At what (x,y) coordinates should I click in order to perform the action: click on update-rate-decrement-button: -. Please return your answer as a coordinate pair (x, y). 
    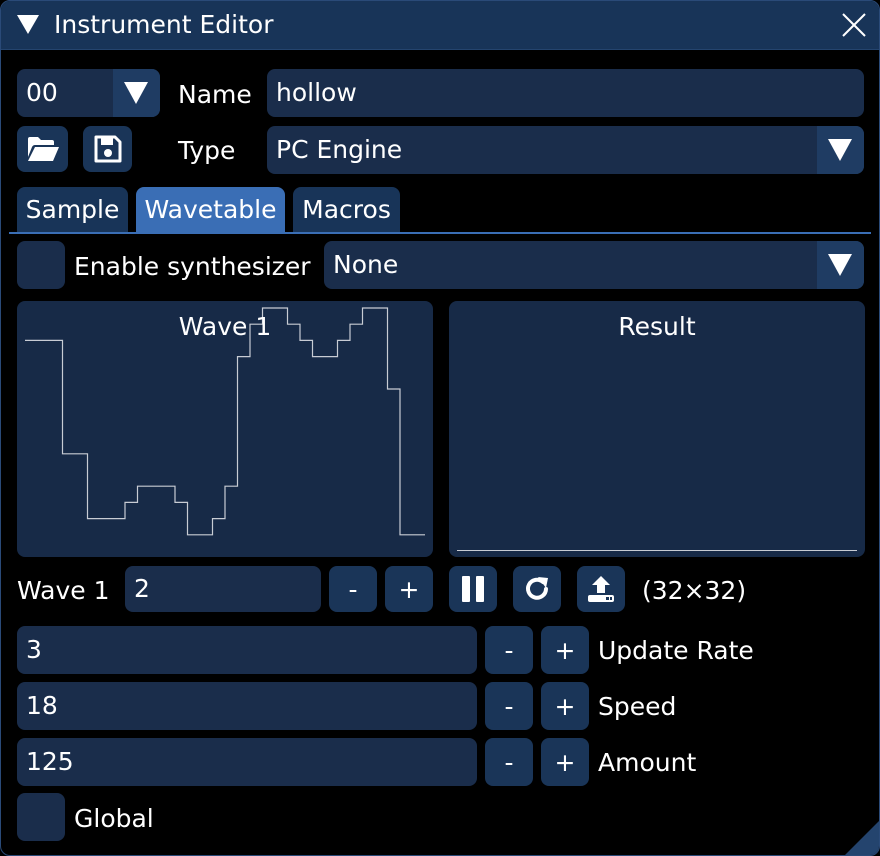
    Looking at the image, I should click on (509, 650).